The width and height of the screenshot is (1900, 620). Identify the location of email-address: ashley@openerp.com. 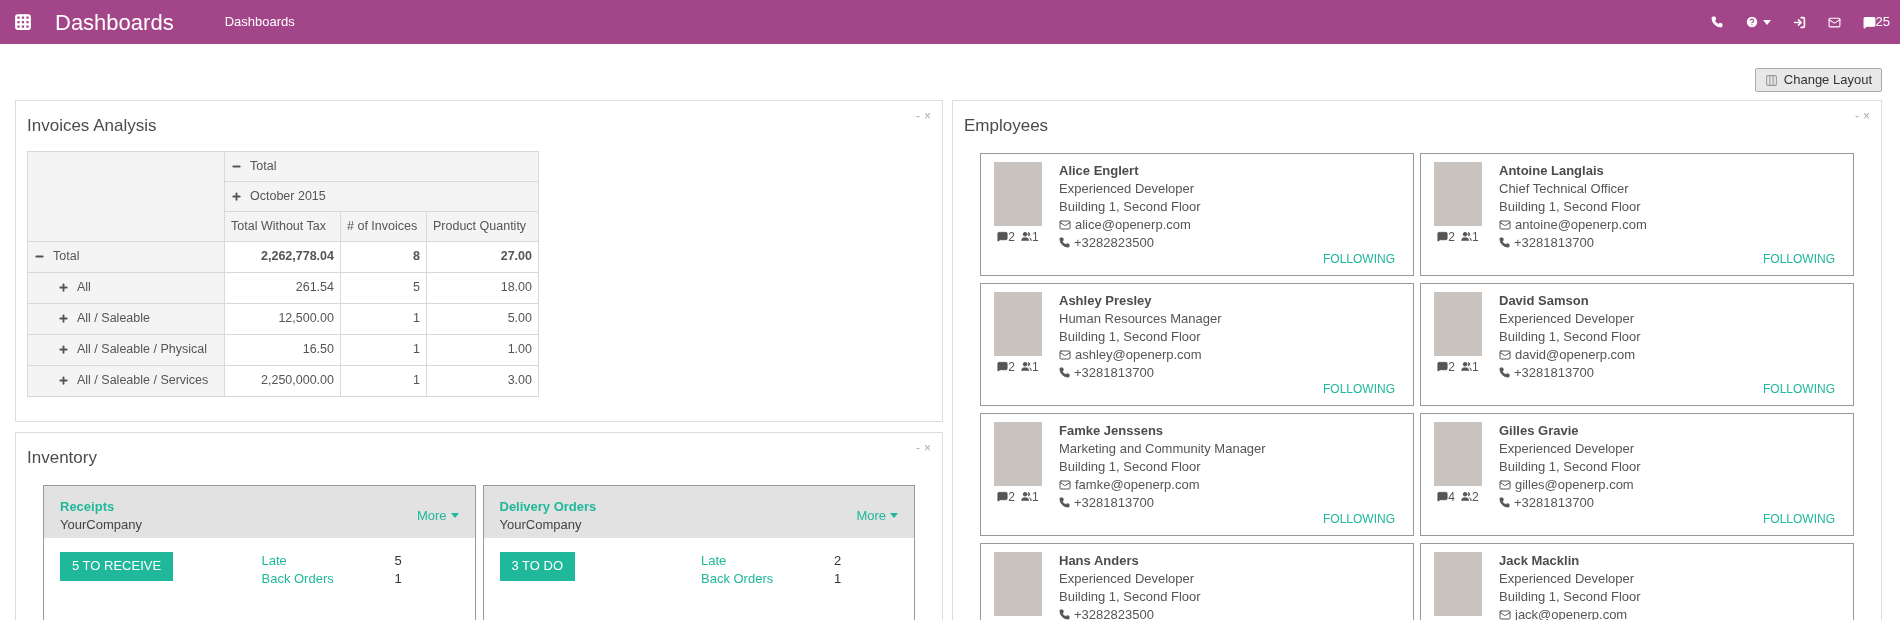
(1138, 354).